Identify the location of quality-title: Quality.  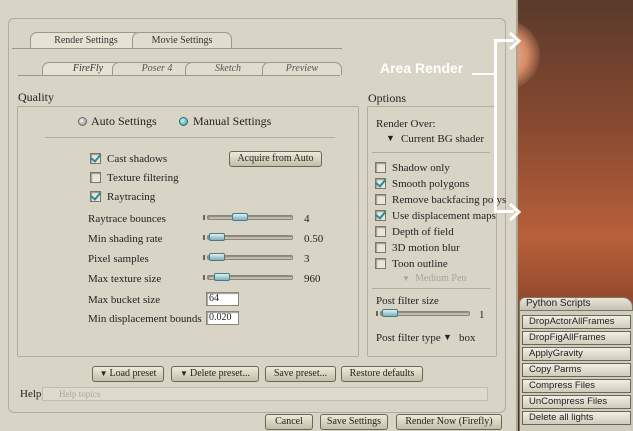
(36, 97).